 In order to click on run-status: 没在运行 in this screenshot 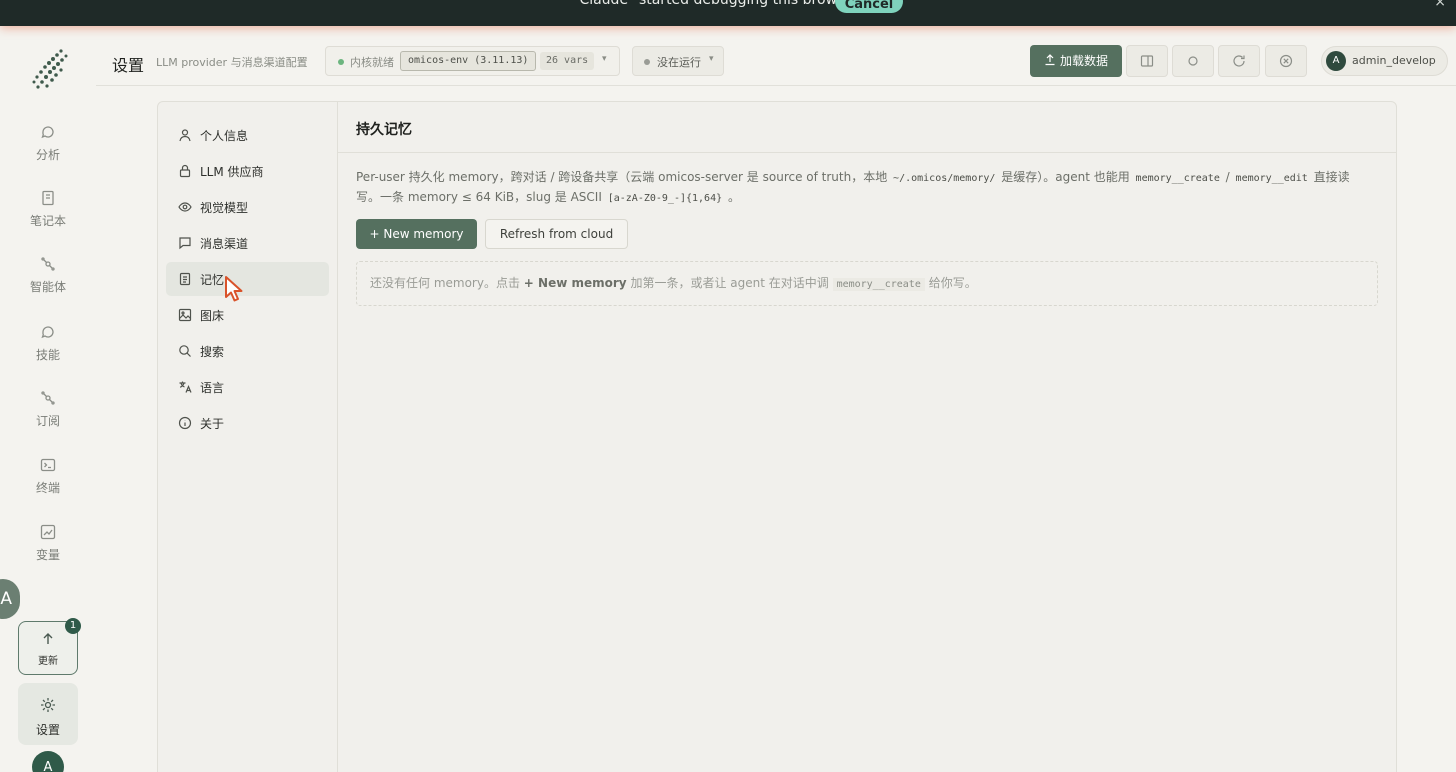, I will do `click(679, 62)`.